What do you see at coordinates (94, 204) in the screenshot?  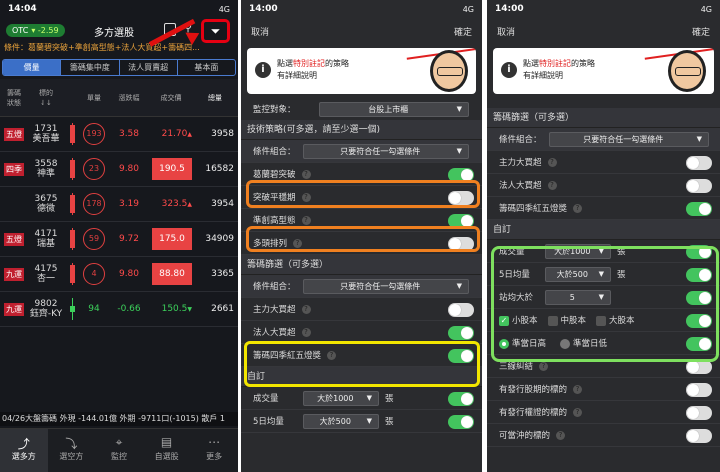 I see `unit-volume-cell: 178` at bounding box center [94, 204].